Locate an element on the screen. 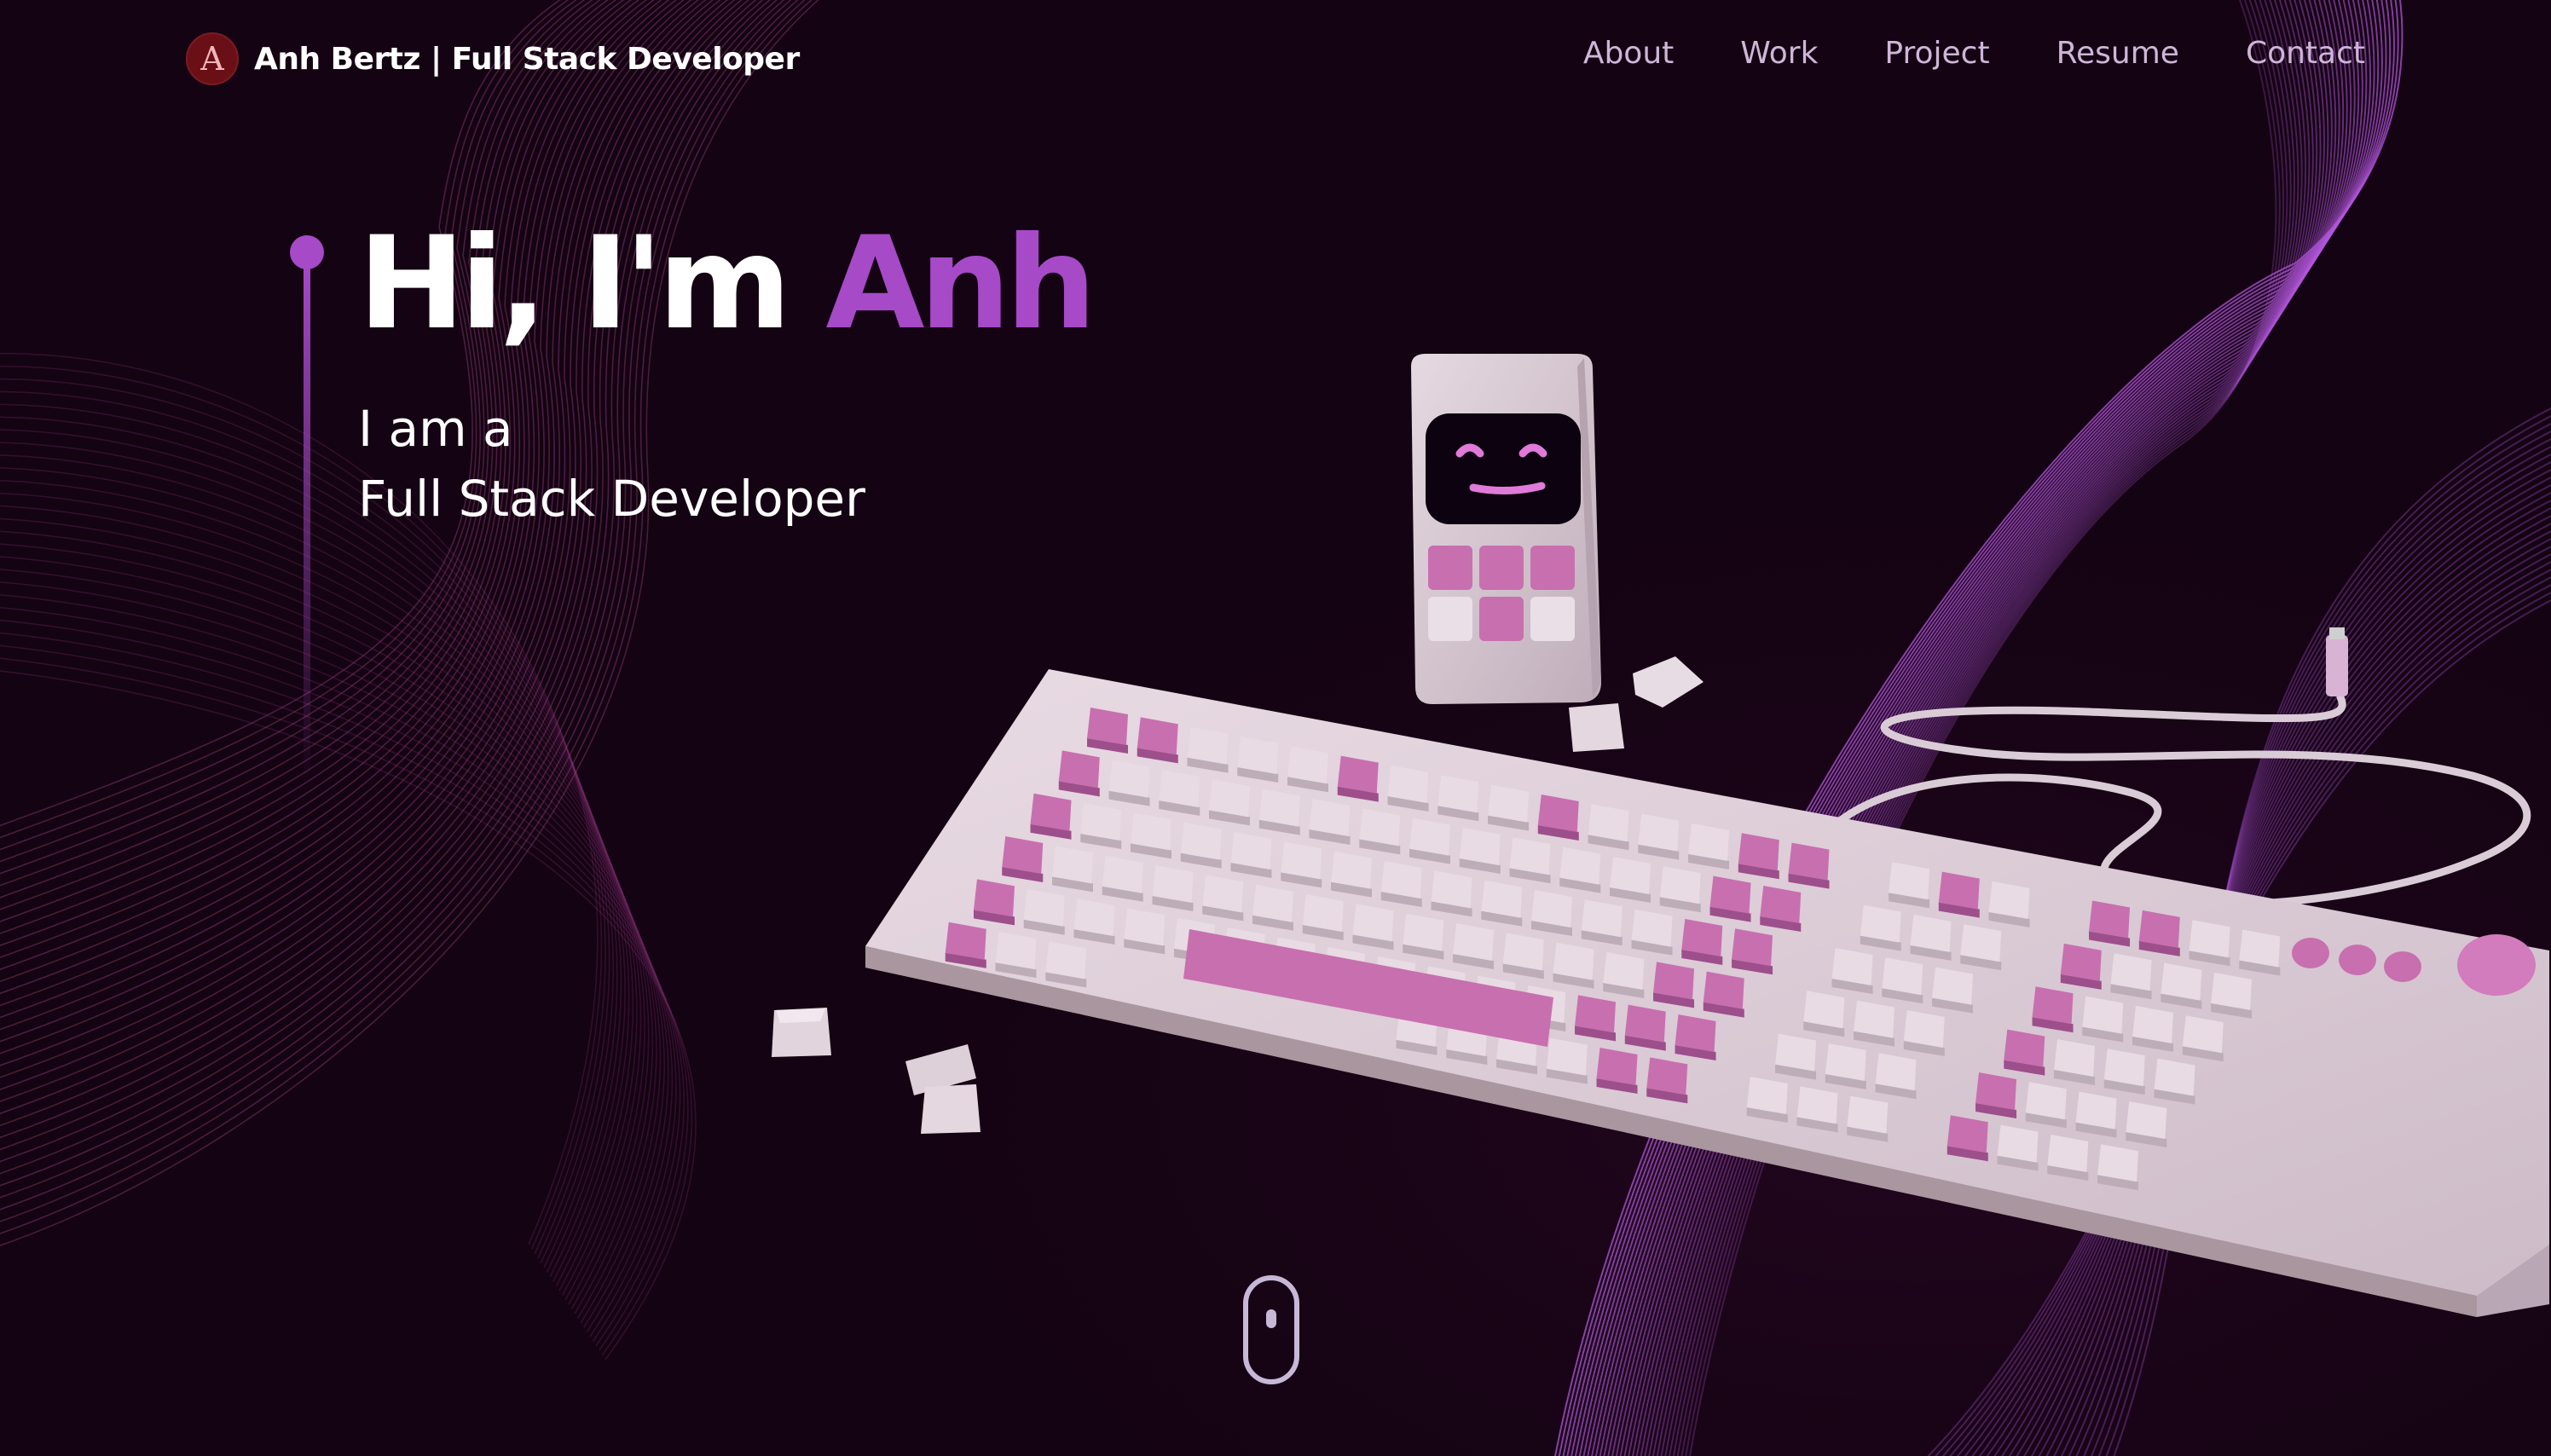 The width and height of the screenshot is (2551, 1456). usb-plug is located at coordinates (2337, 665).